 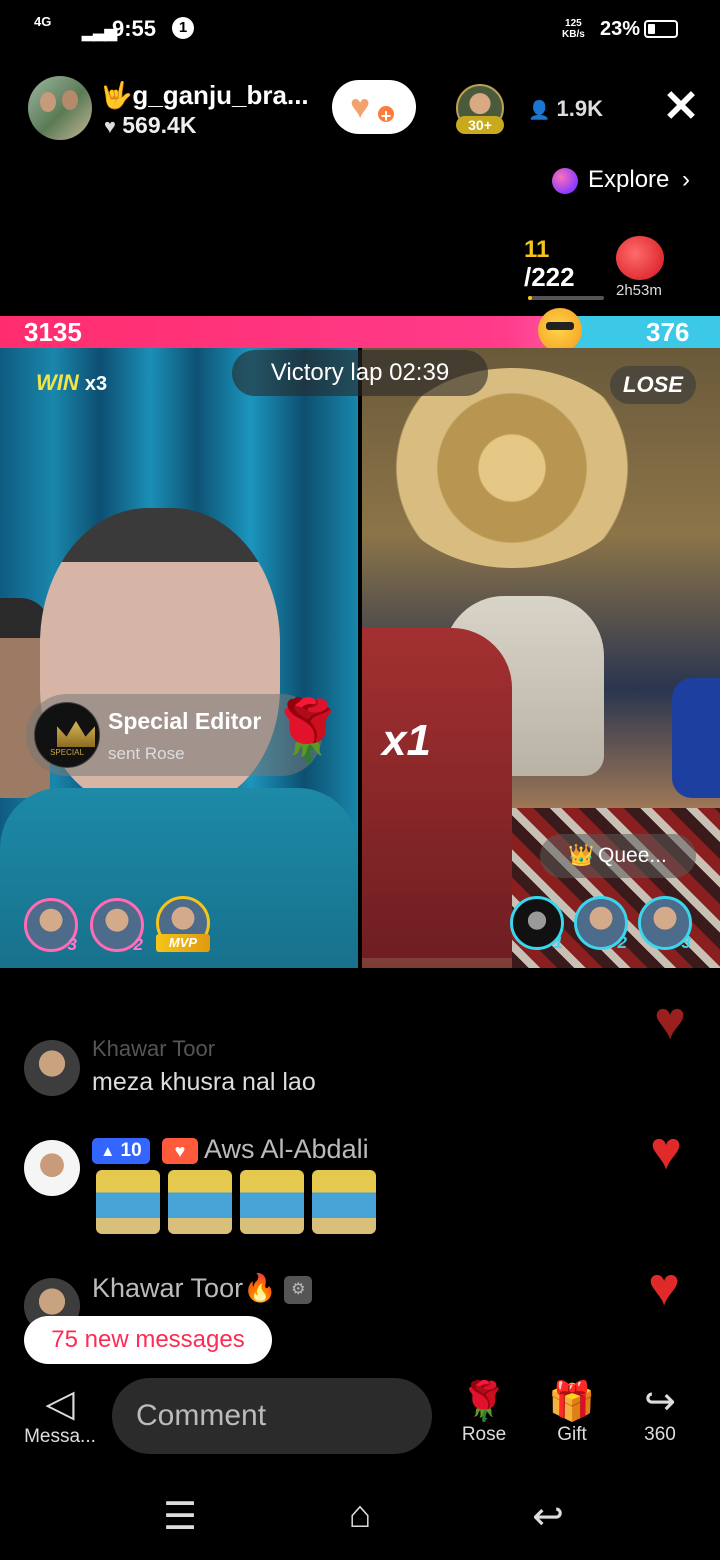 What do you see at coordinates (99, 32) in the screenshot?
I see `signal-icon: ▂▃▅` at bounding box center [99, 32].